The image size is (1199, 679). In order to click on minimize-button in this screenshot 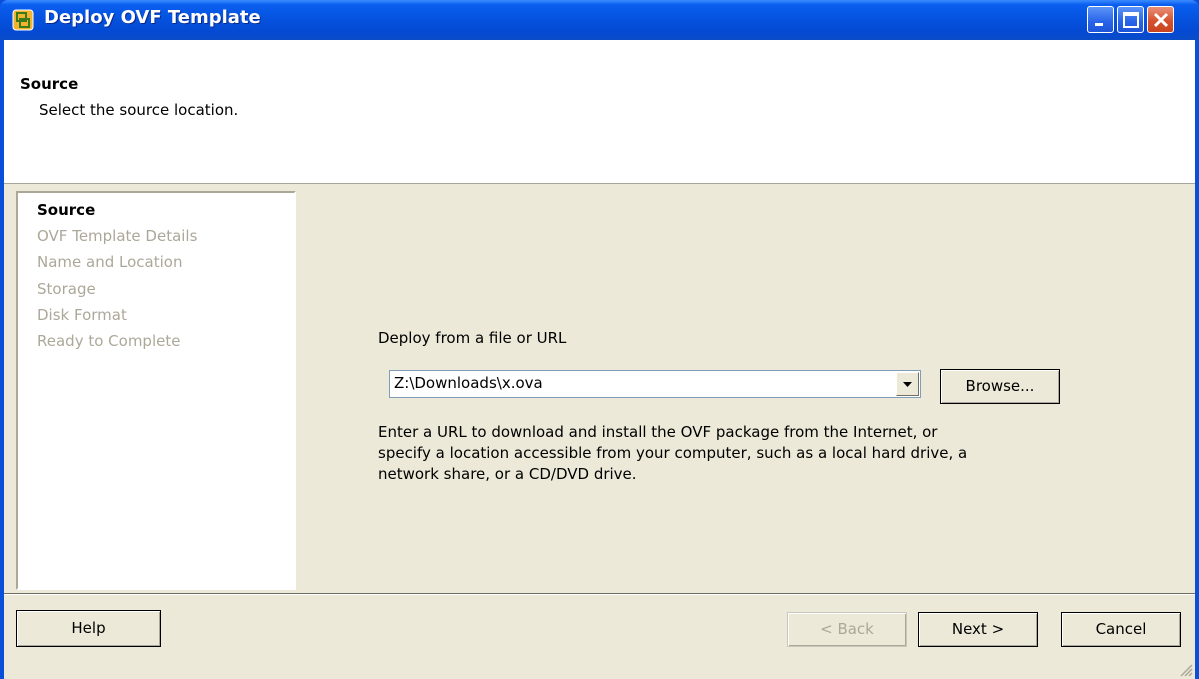, I will do `click(1100, 19)`.